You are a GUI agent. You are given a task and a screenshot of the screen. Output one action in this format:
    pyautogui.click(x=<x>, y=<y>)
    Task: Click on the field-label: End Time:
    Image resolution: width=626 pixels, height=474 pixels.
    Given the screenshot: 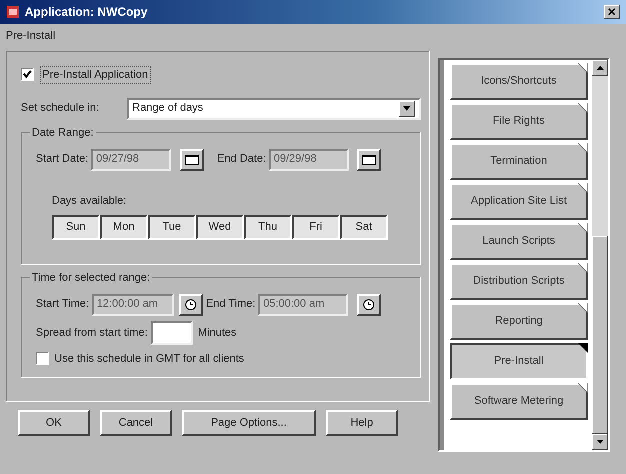 What is the action you would take?
    pyautogui.click(x=231, y=304)
    